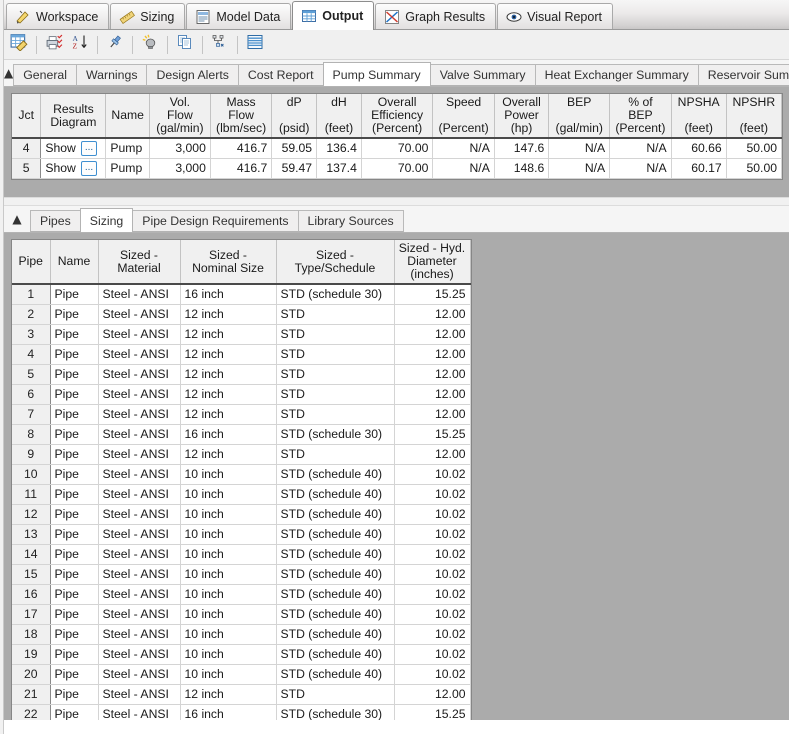  Describe the element at coordinates (463, 116) in the screenshot. I see `column-header: Speed (Percent)` at that location.